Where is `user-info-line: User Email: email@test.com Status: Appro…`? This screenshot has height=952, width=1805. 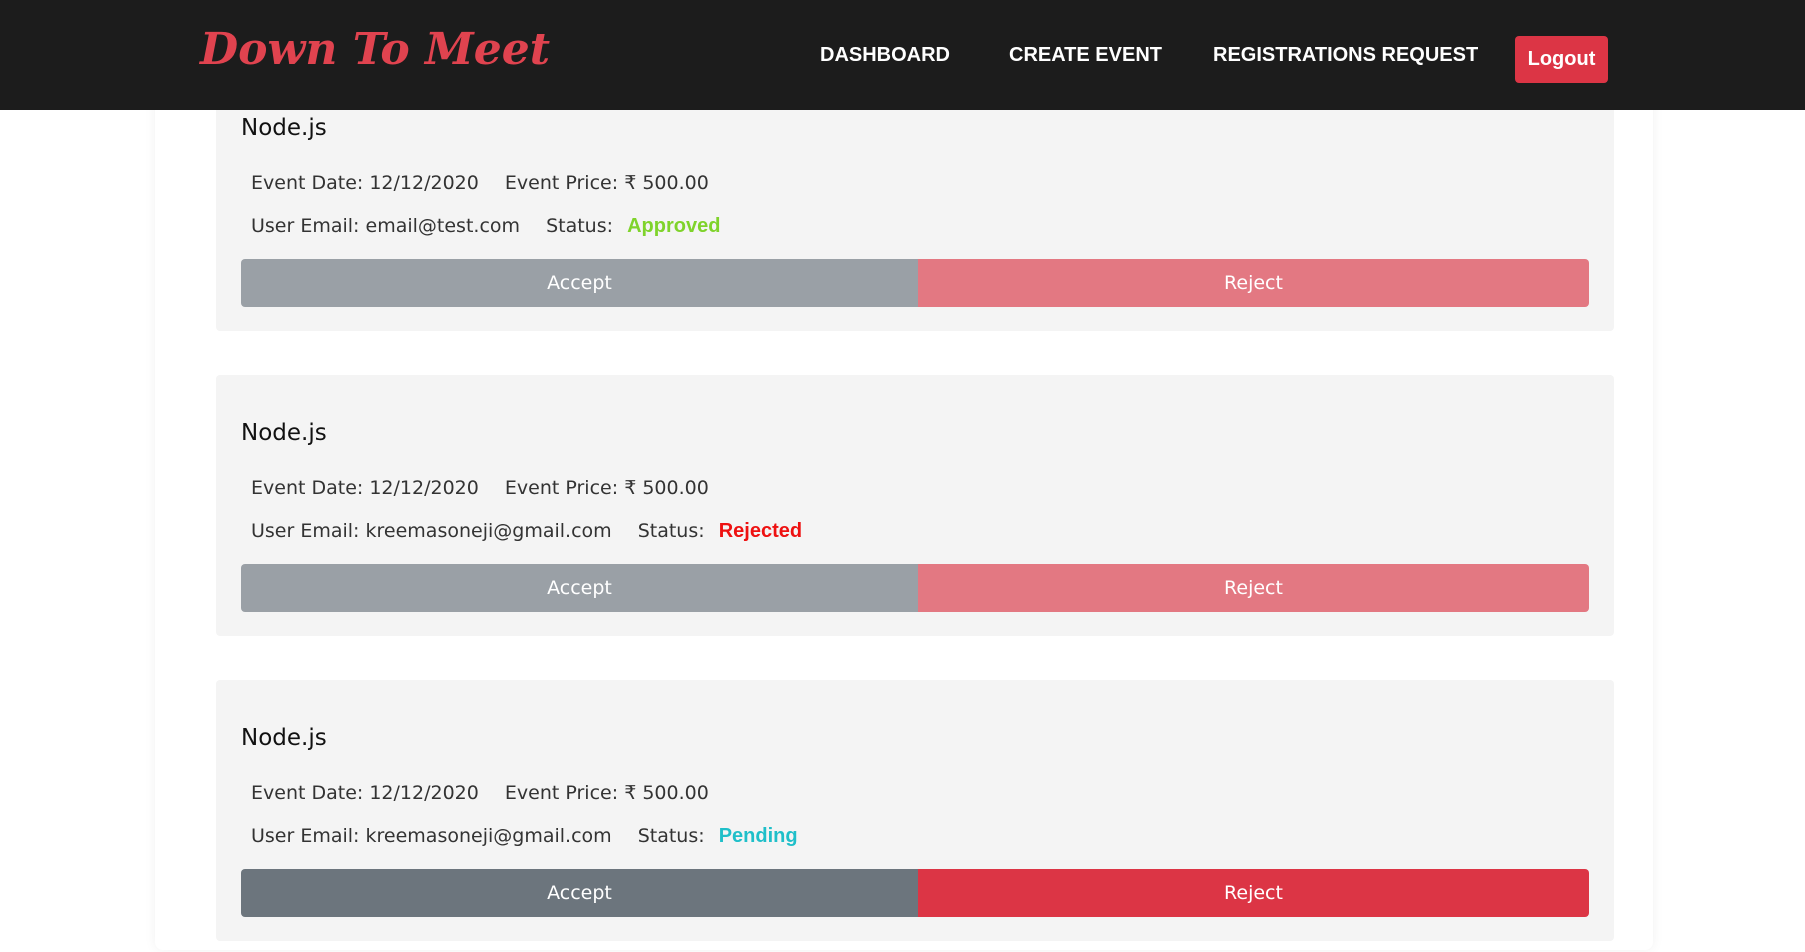
user-info-line: User Email: email@test.com Status: Appro… is located at coordinates (485, 226).